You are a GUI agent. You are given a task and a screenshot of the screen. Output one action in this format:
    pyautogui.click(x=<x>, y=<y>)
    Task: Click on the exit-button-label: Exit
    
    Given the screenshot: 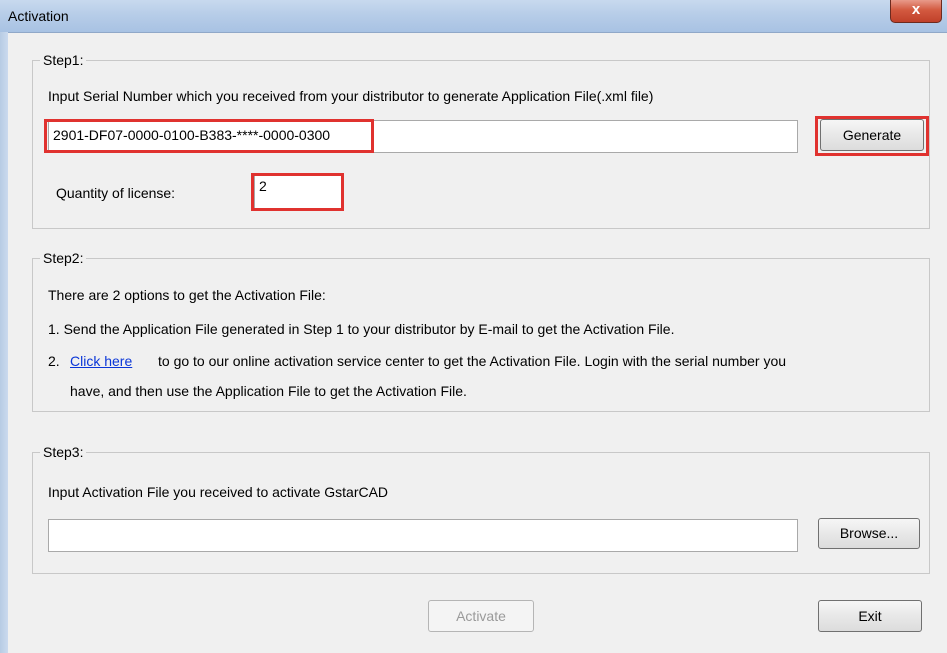 What is the action you would take?
    pyautogui.click(x=870, y=616)
    